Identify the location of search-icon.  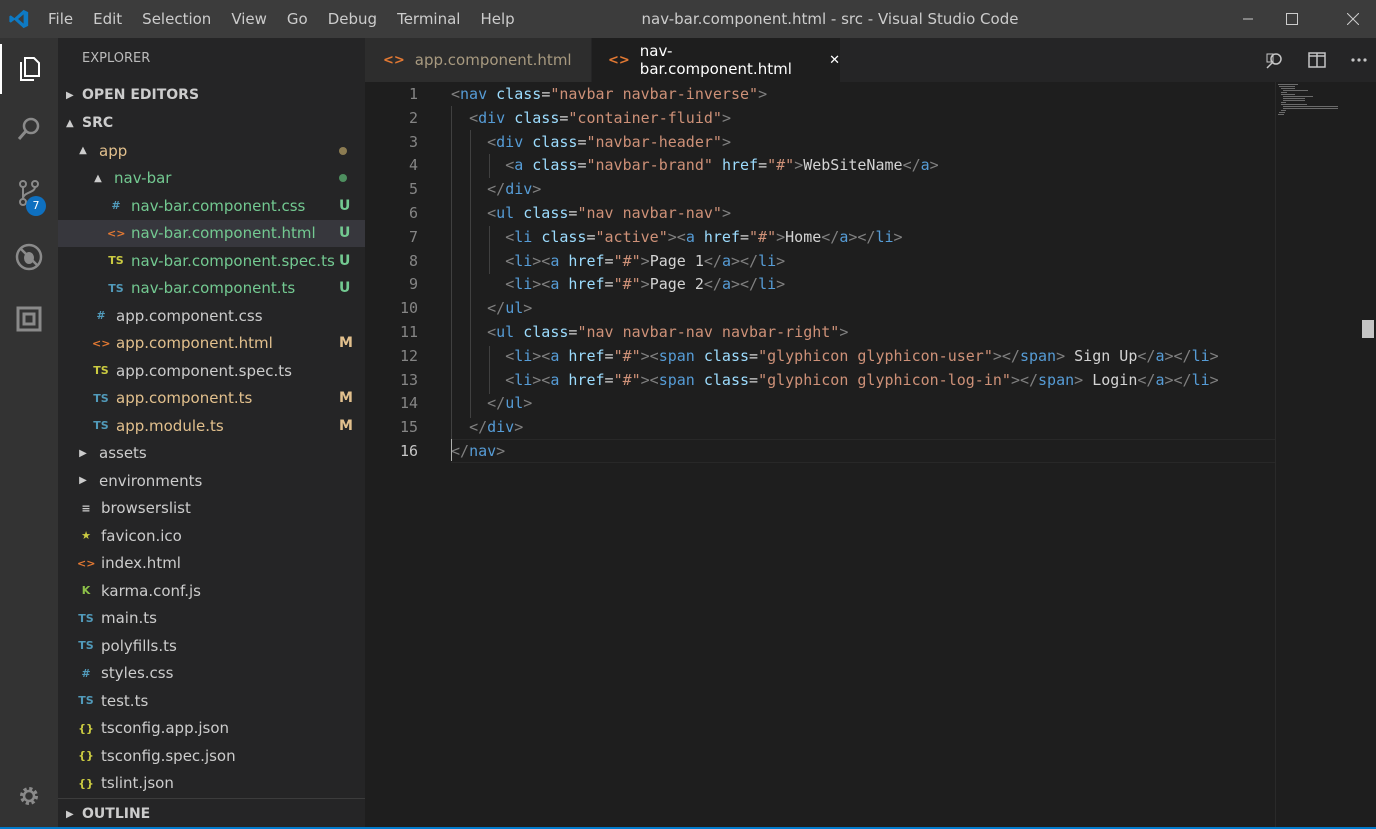
(28, 128).